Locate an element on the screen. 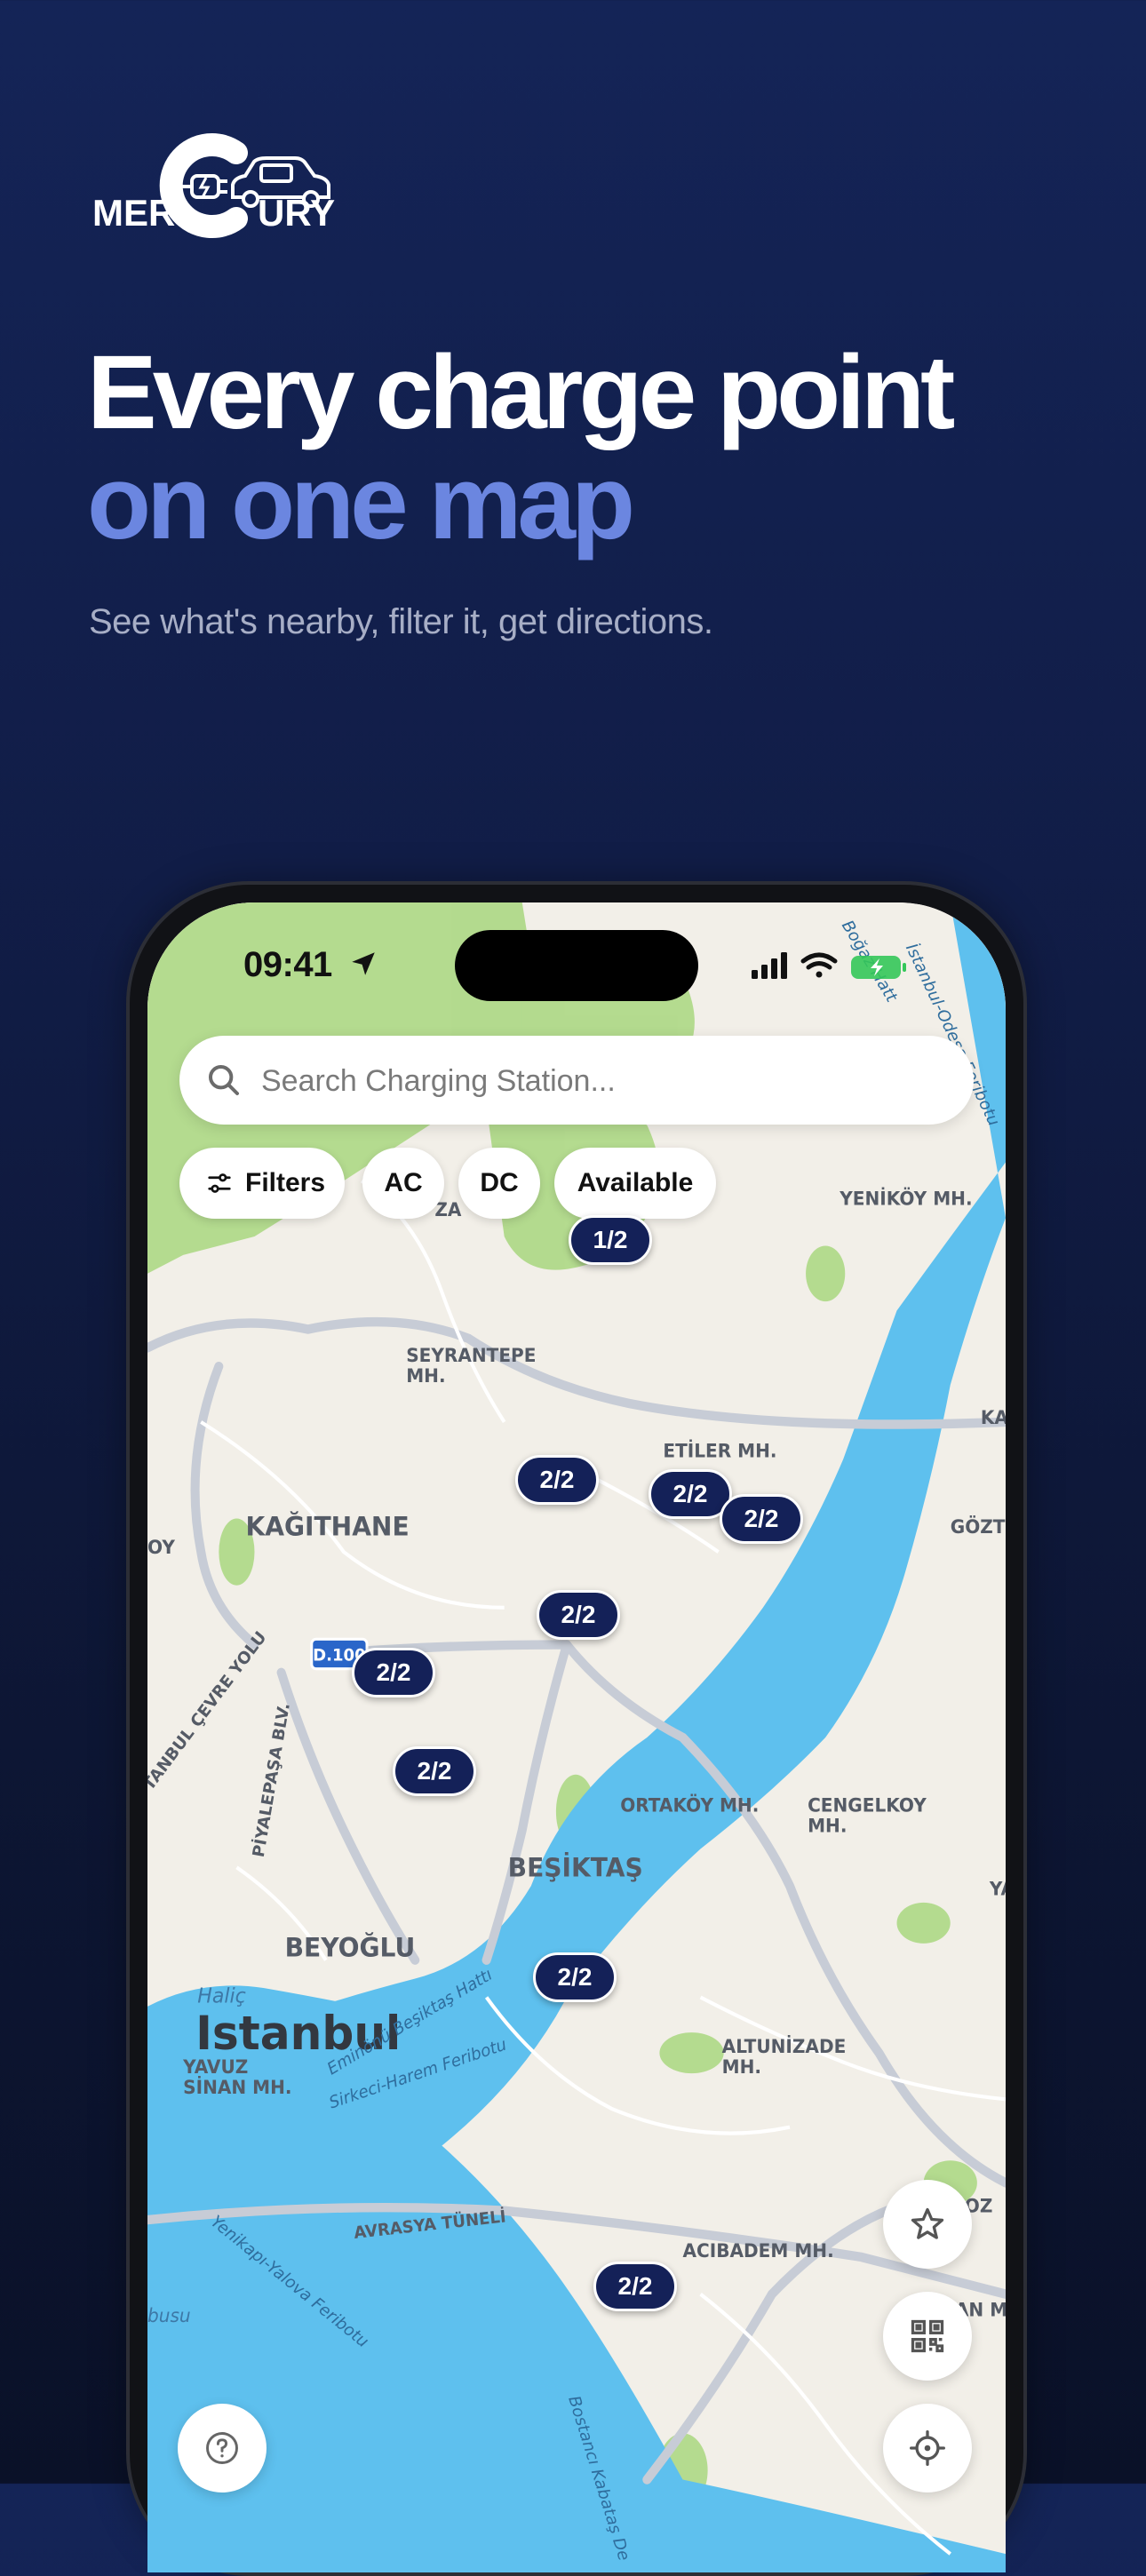 The image size is (1146, 2576). logo-text-right: URY is located at coordinates (296, 213).